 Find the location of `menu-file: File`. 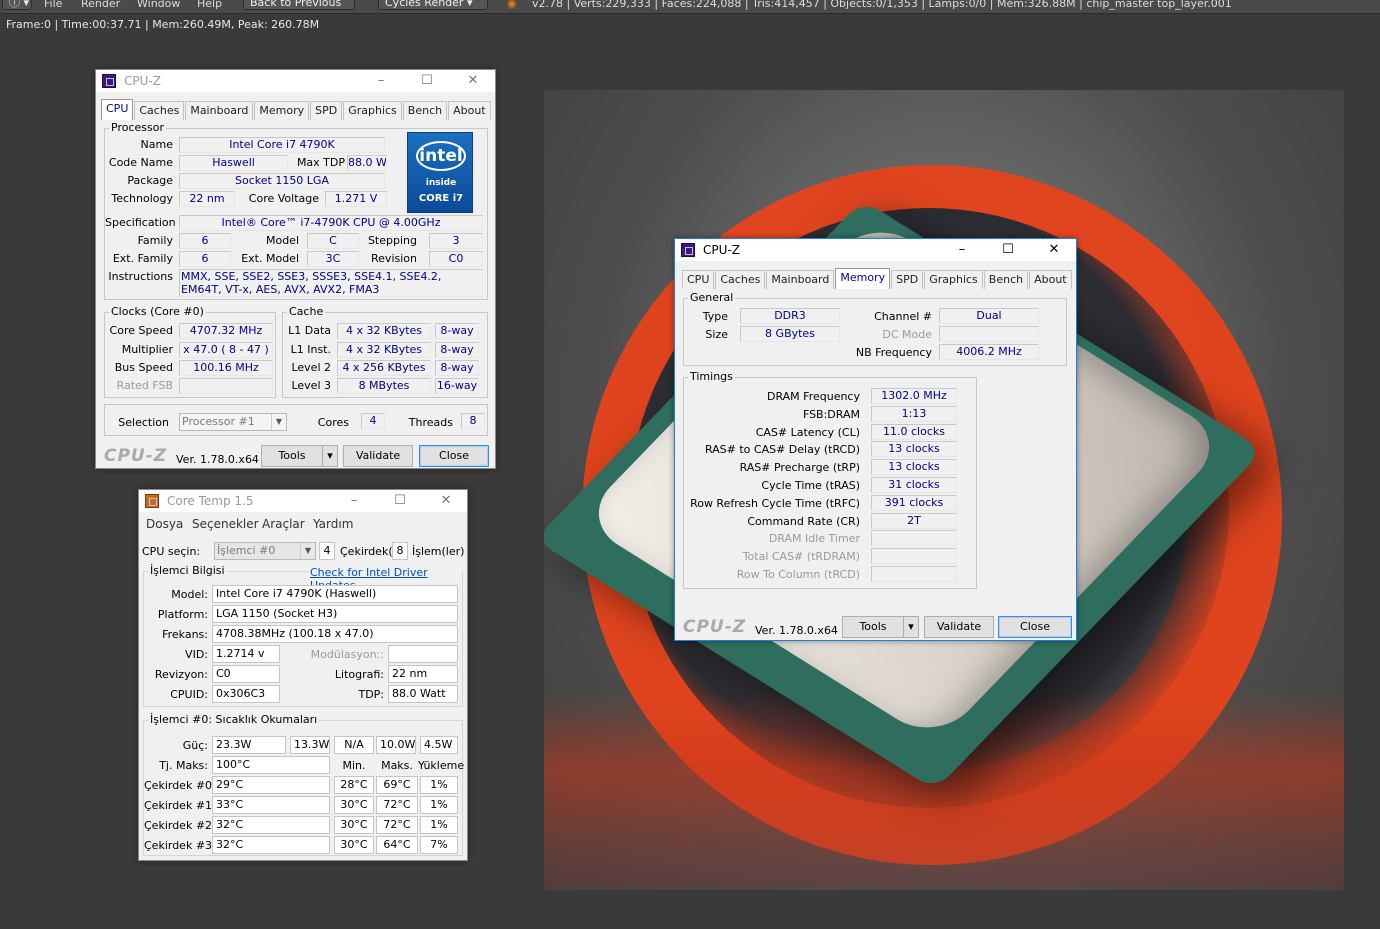

menu-file: File is located at coordinates (53, 5).